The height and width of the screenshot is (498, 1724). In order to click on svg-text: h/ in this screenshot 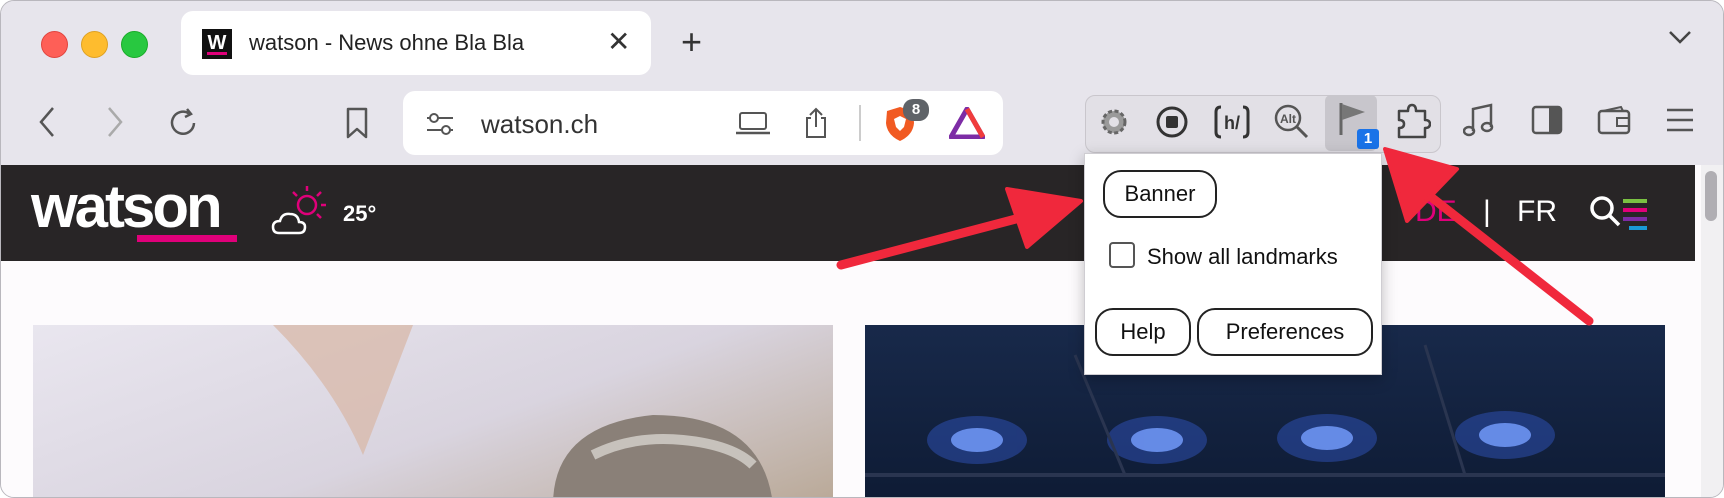, I will do `click(1232, 123)`.